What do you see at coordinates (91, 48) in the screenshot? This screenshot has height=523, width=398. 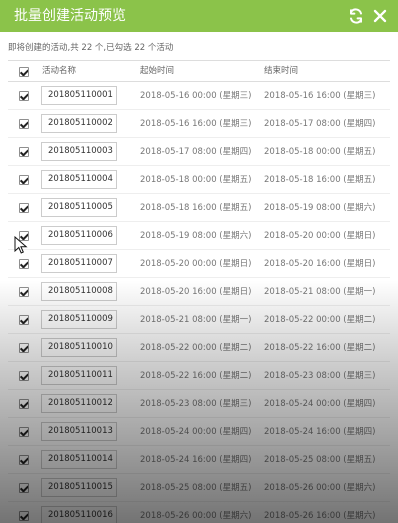 I see `selection-summary: 即将创建的活动,共 22 个,已勾选 22 个活动` at bounding box center [91, 48].